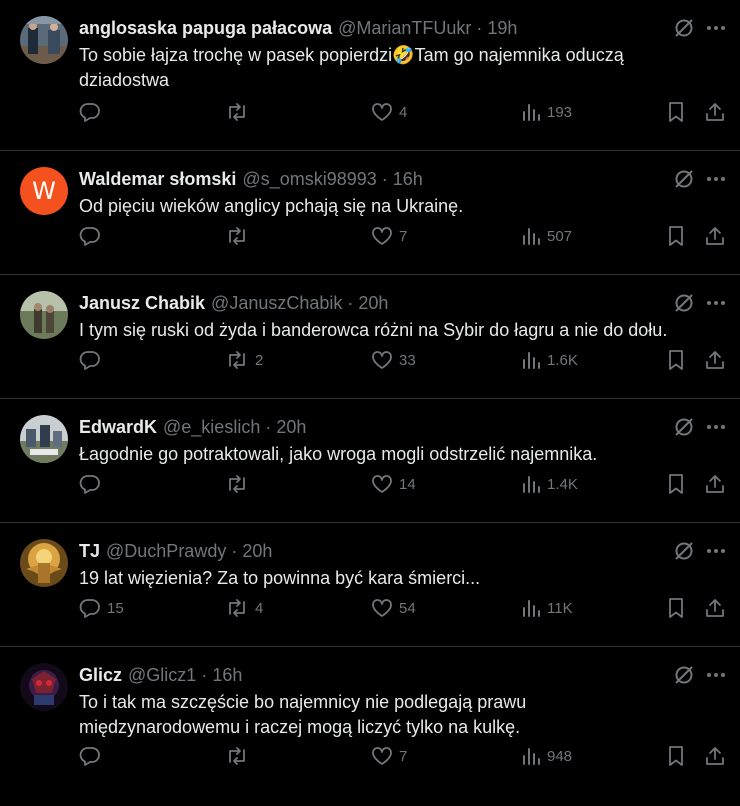  I want to click on display-name: TJ, so click(89, 551).